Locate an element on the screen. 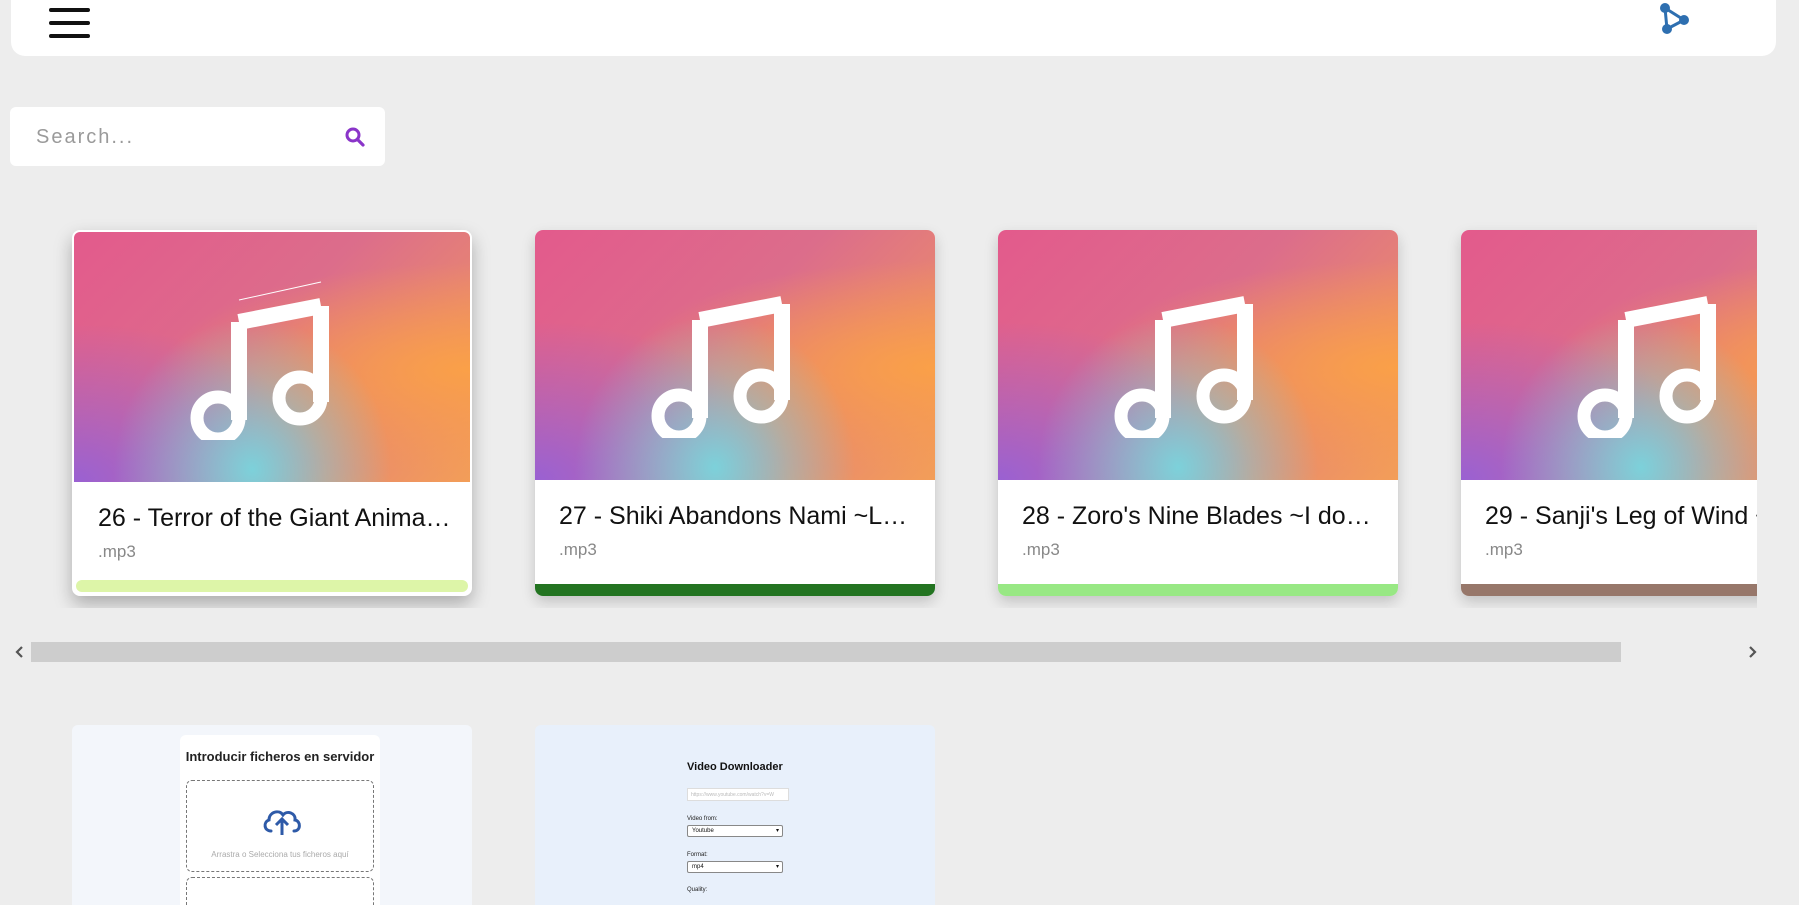 The image size is (1799, 905). video-downloader-title: Video Downloader is located at coordinates (735, 767).